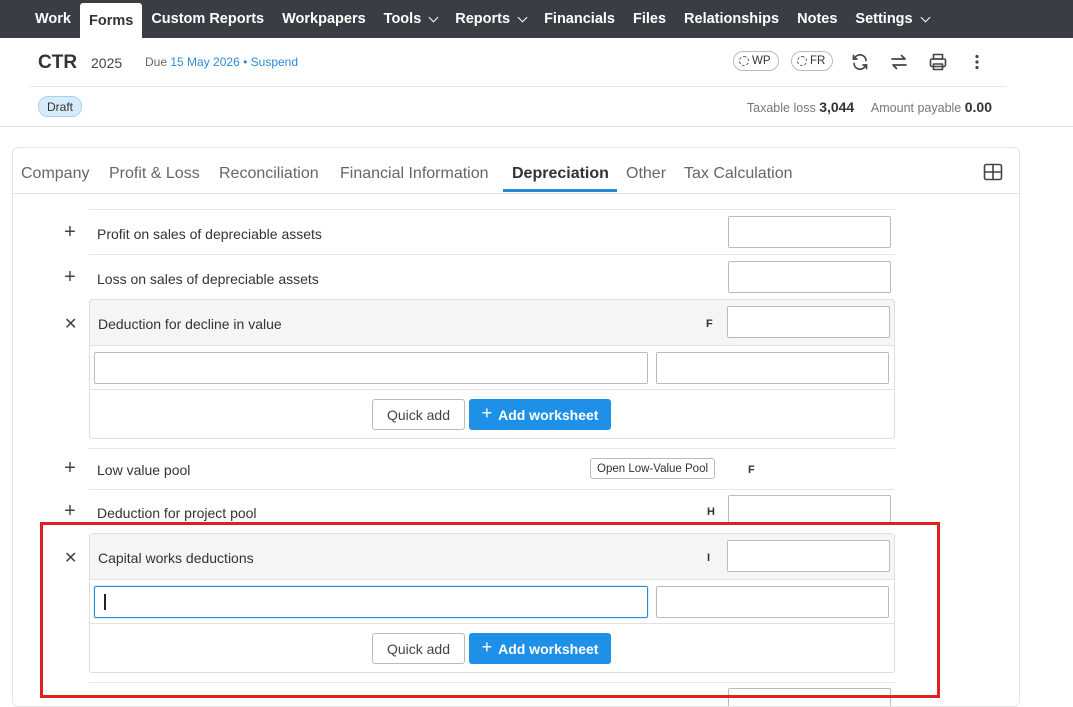  Describe the element at coordinates (371, 368) in the screenshot. I see `decline-description-input` at that location.